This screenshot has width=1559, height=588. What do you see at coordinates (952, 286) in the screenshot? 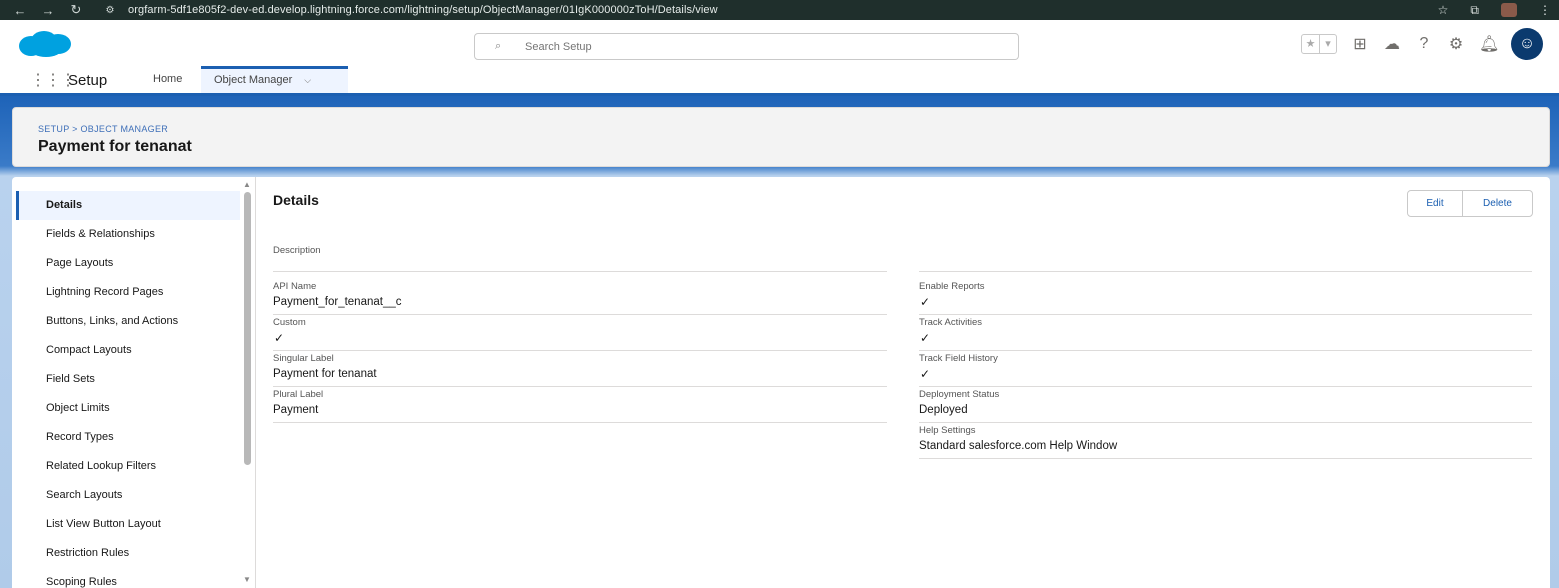
I see `field-label: Enable Reports` at bounding box center [952, 286].